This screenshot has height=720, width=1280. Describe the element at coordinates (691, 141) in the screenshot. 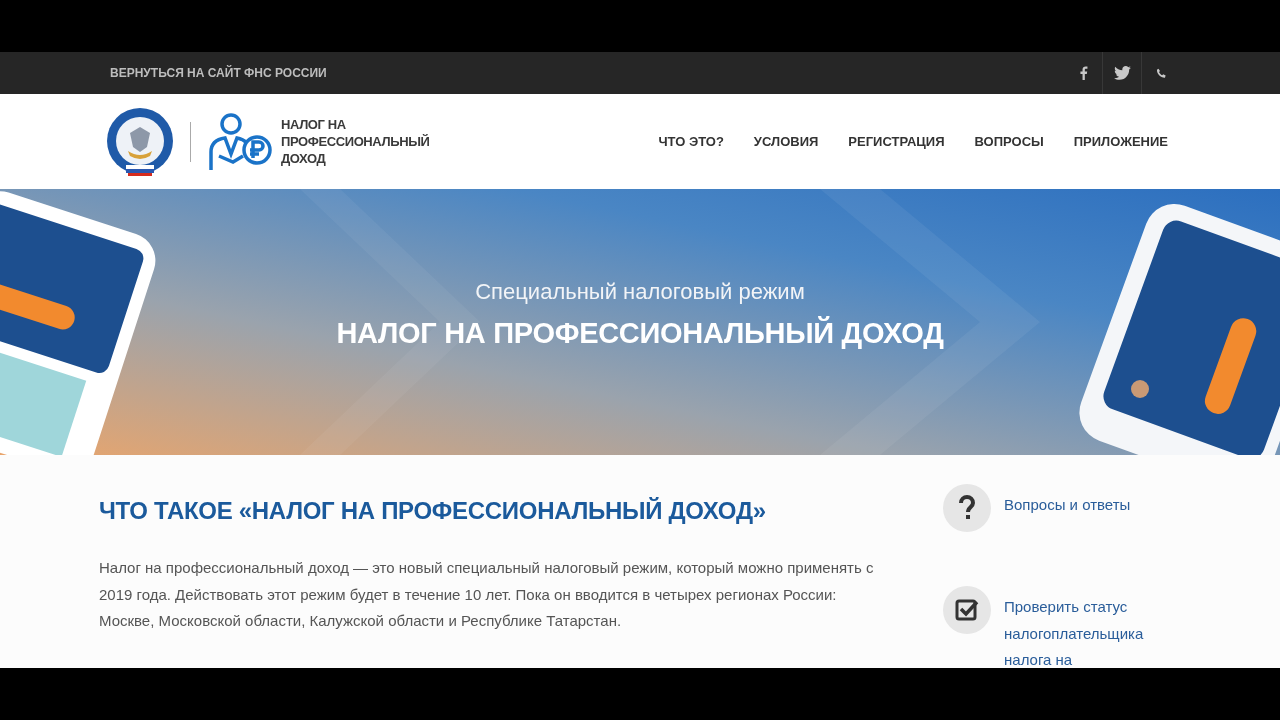

I see `nav-link: ЧТО ЭТО?` at that location.